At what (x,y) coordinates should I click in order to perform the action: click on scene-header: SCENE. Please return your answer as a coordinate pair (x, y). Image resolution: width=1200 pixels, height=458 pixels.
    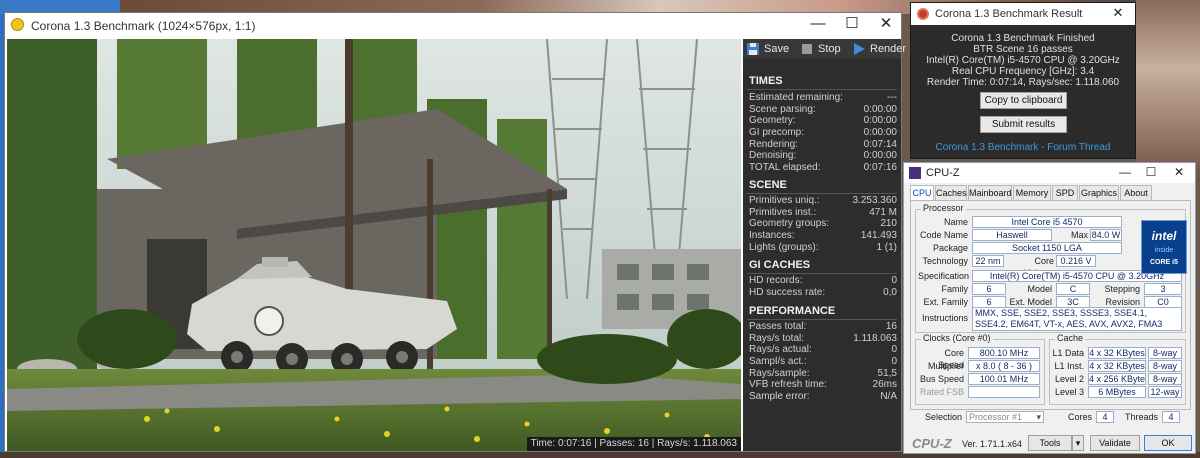
    Looking at the image, I should click on (768, 185).